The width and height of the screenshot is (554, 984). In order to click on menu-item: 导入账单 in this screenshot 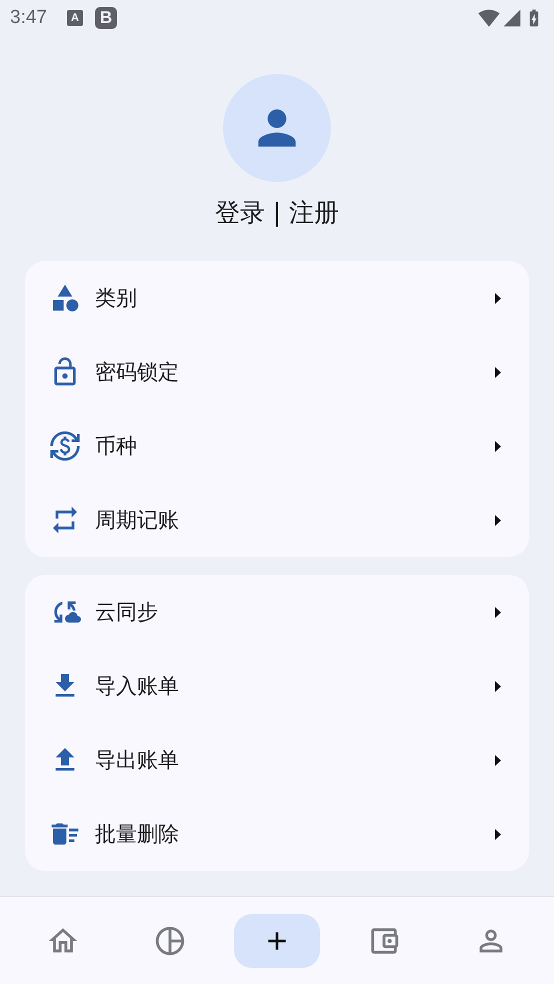, I will do `click(277, 686)`.